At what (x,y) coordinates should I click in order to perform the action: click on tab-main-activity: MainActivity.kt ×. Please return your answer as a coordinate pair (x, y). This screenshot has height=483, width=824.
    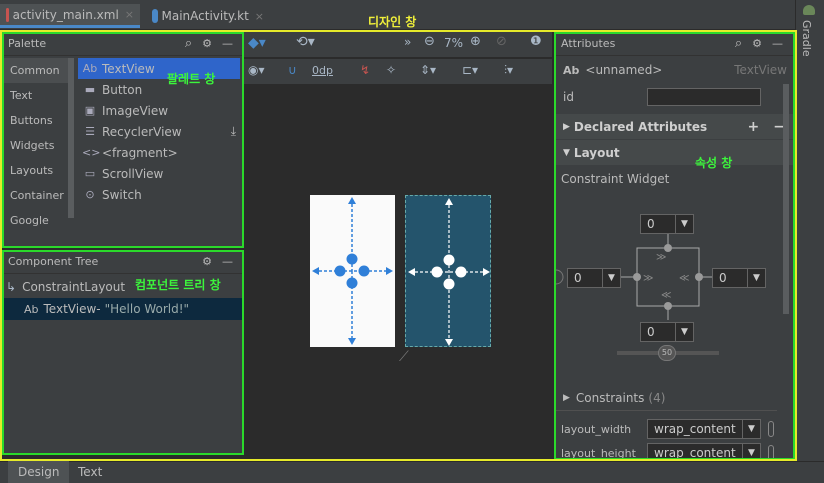
    Looking at the image, I should click on (208, 16).